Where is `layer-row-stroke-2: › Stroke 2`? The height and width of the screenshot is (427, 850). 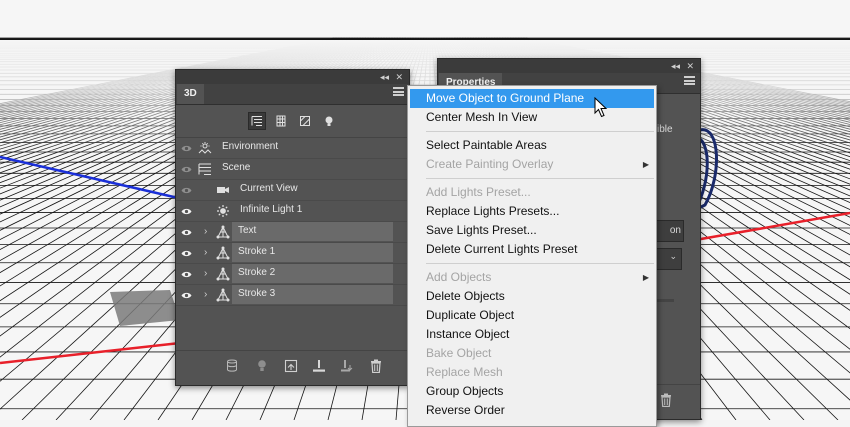 layer-row-stroke-2: › Stroke 2 is located at coordinates (292, 274).